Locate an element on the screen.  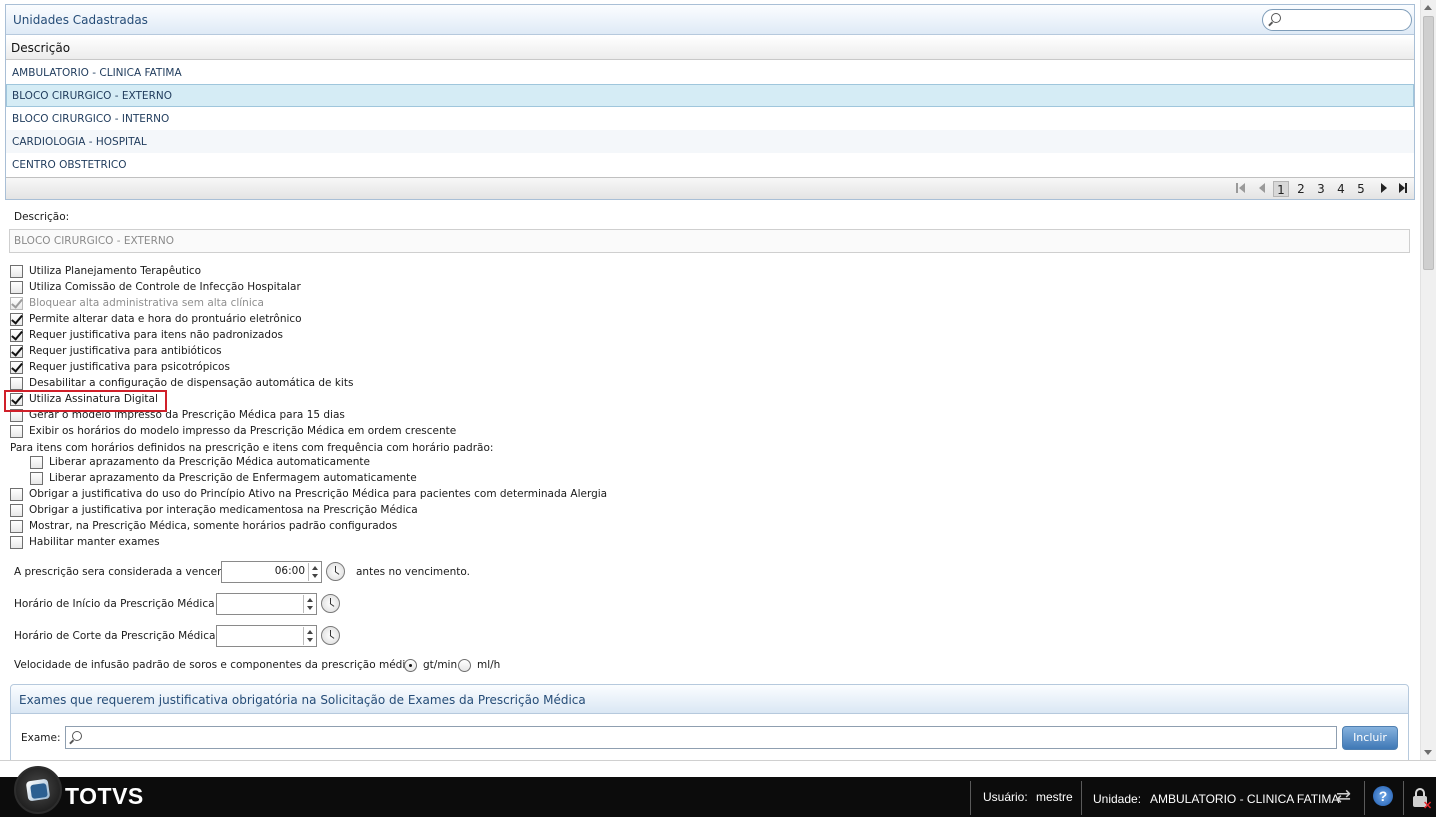
scroll-up-icon is located at coordinates (1428, 7).